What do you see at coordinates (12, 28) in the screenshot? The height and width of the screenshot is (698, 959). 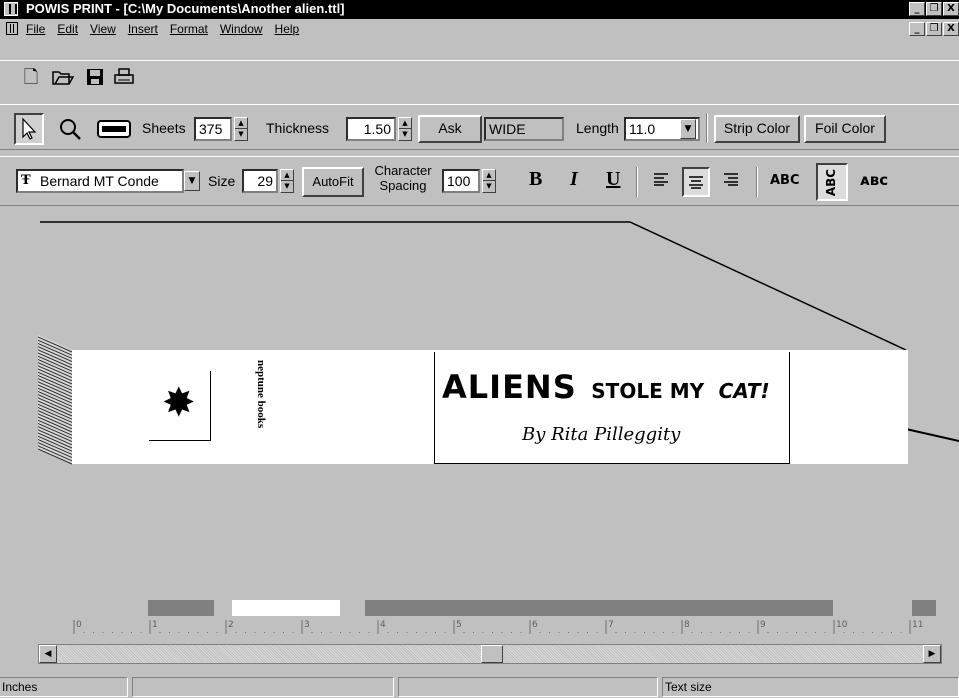 I see `document-icon` at bounding box center [12, 28].